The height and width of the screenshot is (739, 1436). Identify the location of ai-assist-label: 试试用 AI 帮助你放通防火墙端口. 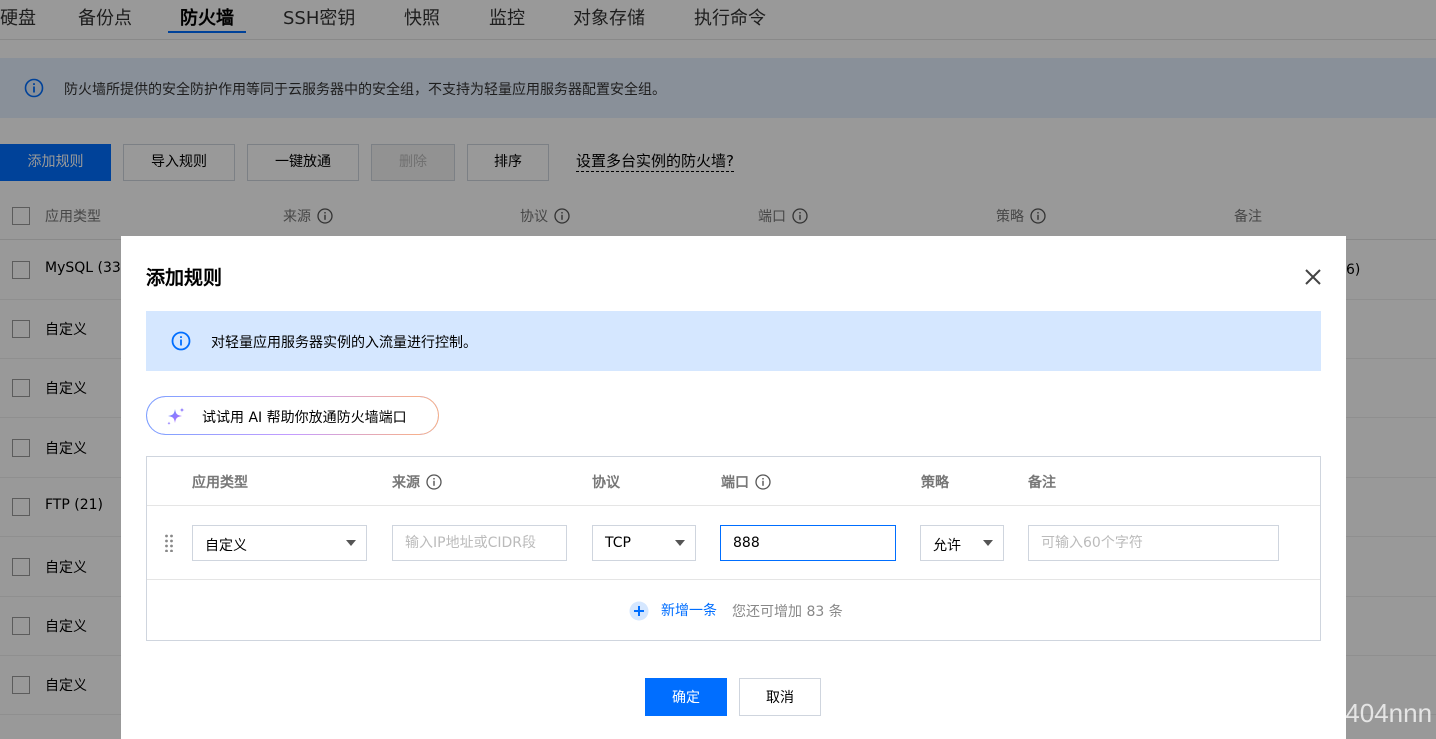
(304, 418).